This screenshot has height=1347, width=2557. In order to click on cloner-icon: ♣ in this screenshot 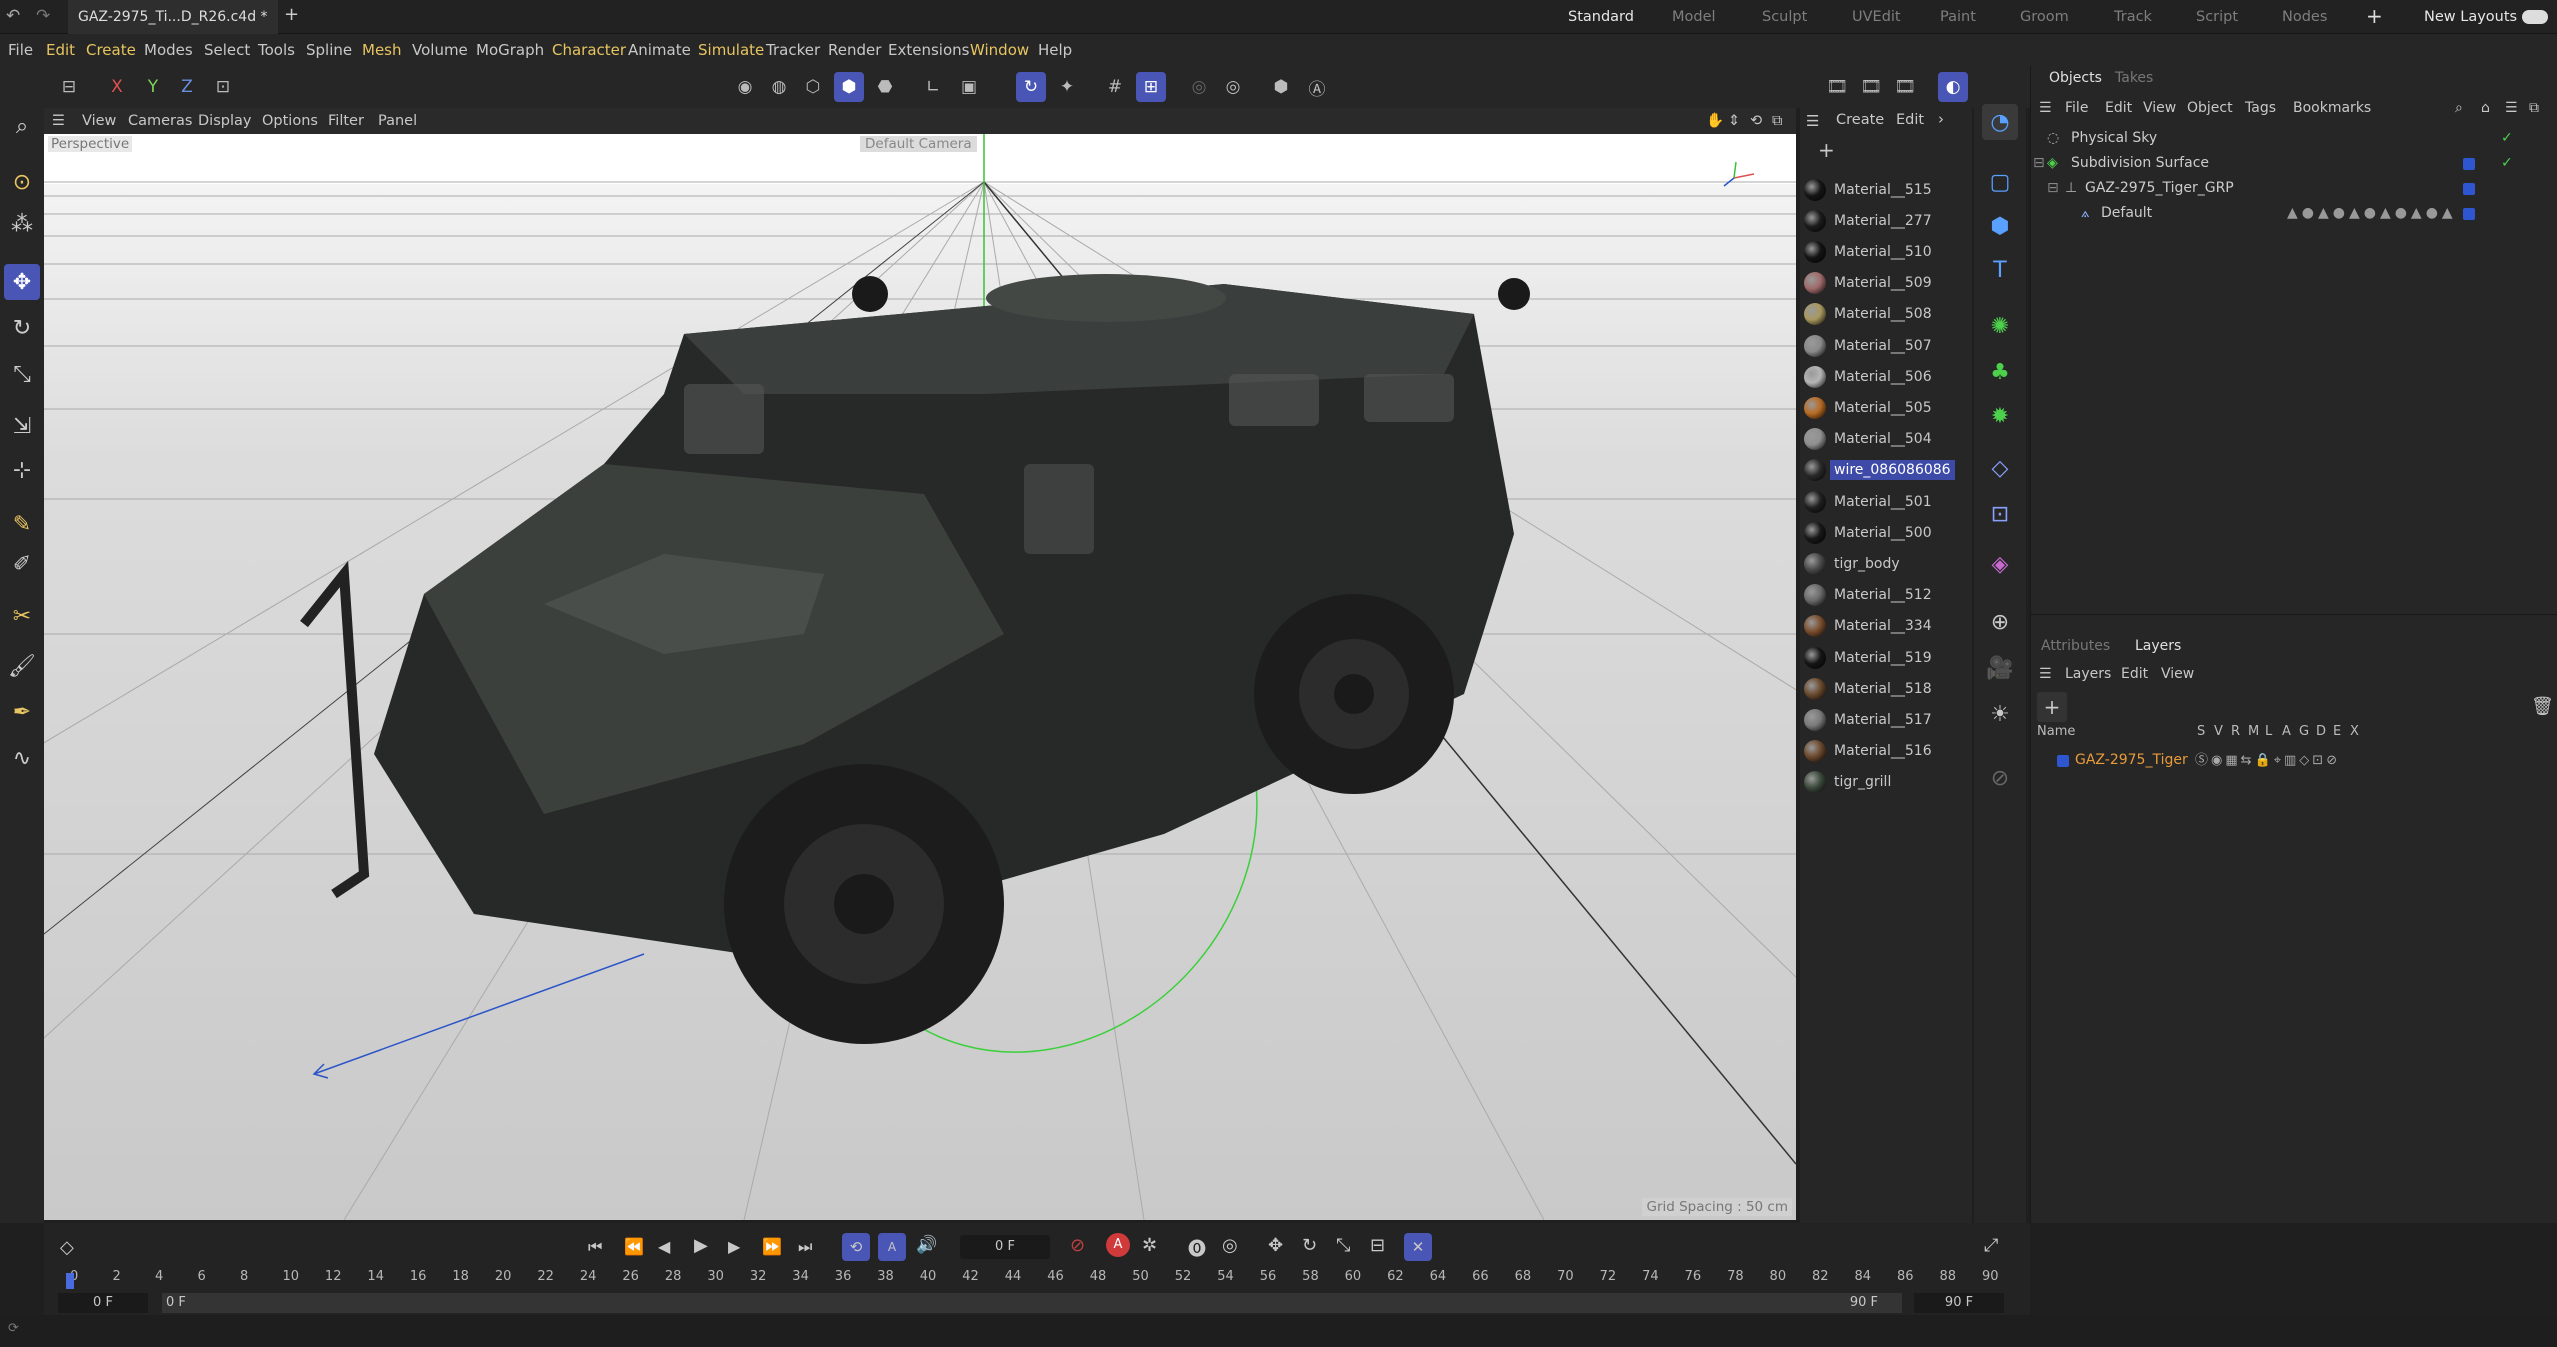, I will do `click(2000, 372)`.